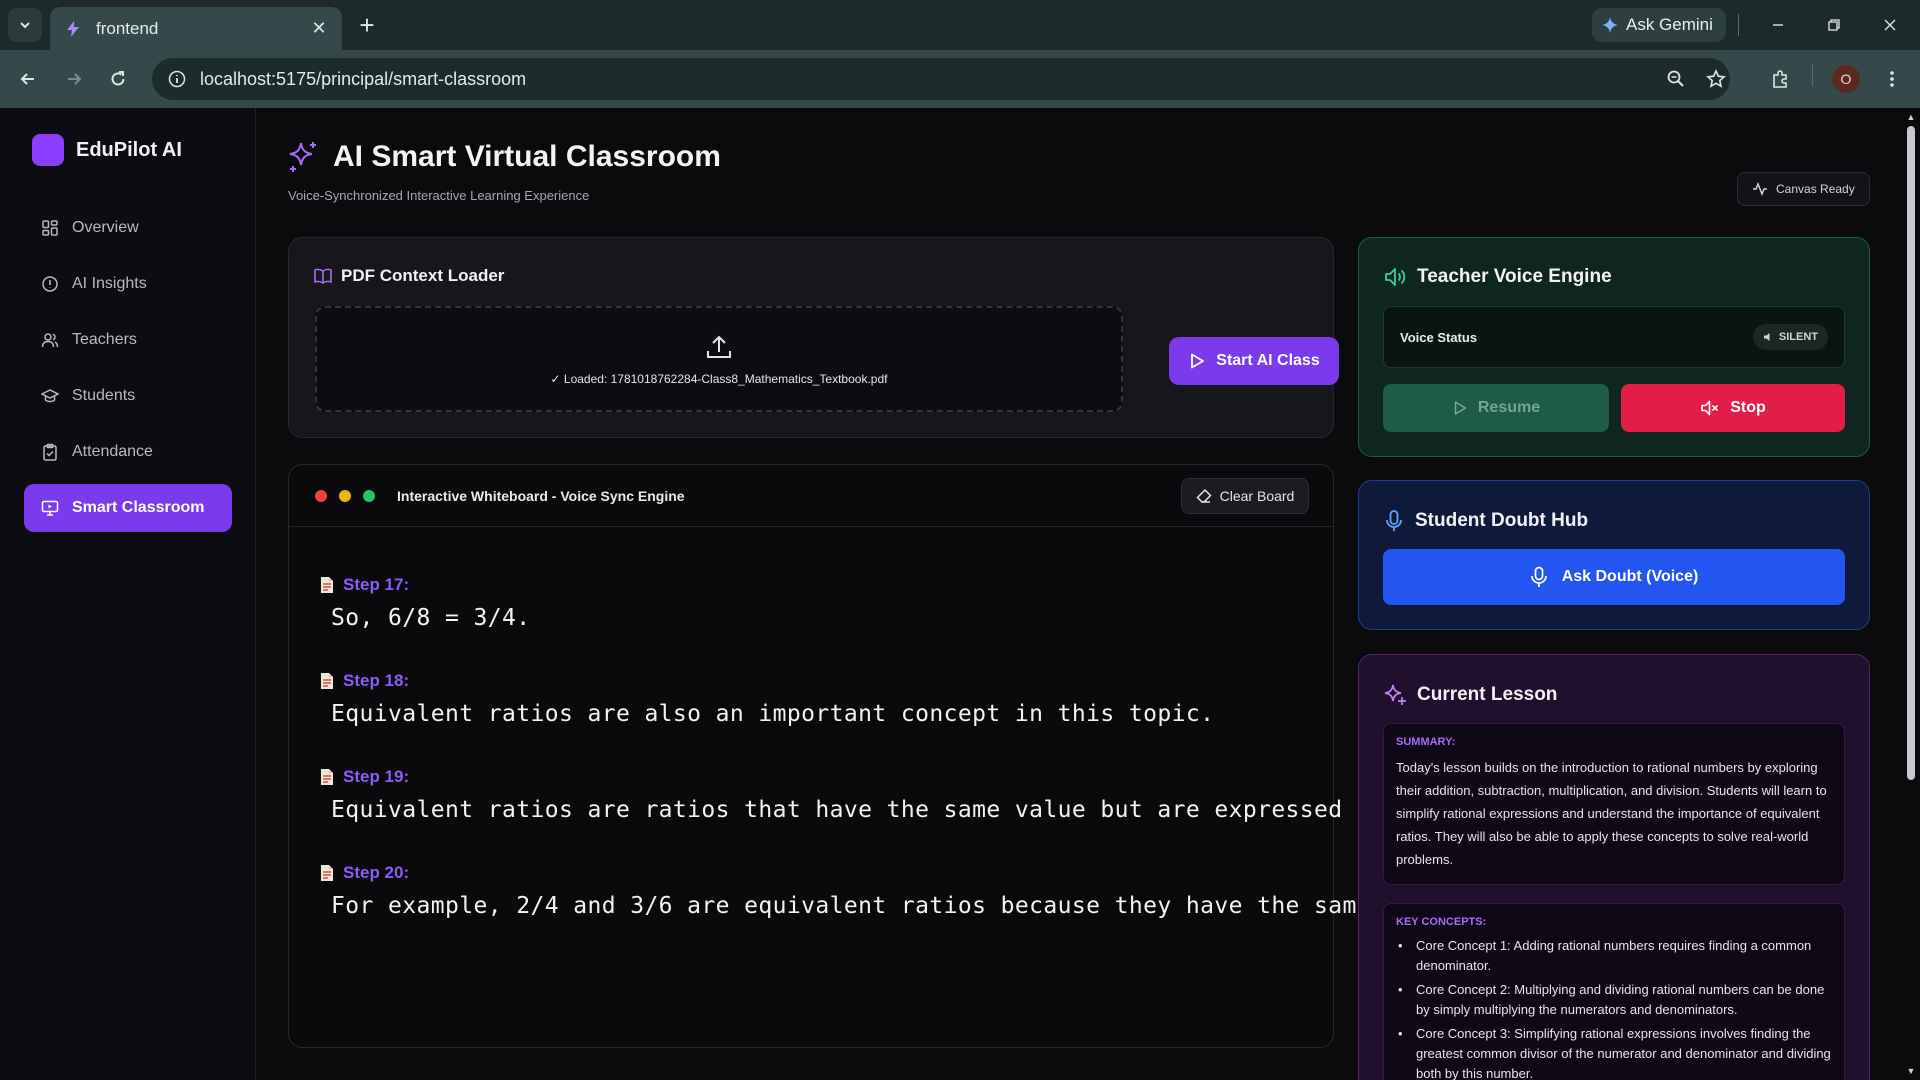 This screenshot has width=1920, height=1080. What do you see at coordinates (1834, 25) in the screenshot?
I see `restore-button` at bounding box center [1834, 25].